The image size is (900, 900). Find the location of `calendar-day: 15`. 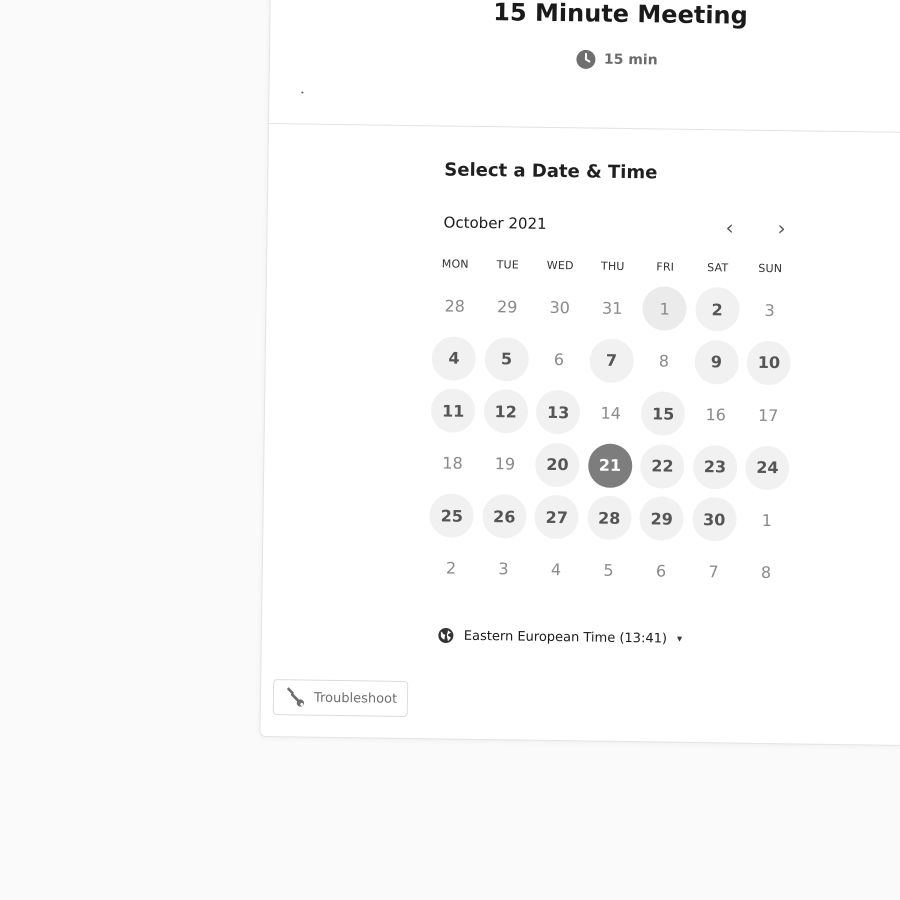

calendar-day: 15 is located at coordinates (663, 413).